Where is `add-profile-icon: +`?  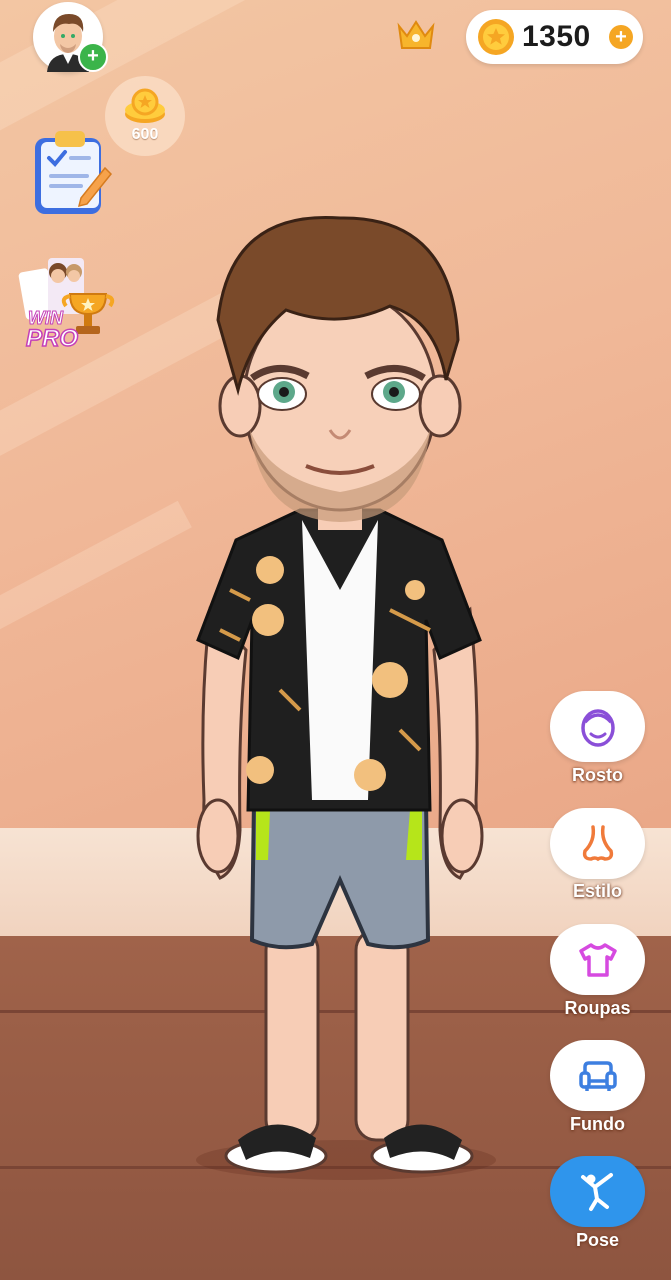
add-profile-icon: + is located at coordinates (93, 57).